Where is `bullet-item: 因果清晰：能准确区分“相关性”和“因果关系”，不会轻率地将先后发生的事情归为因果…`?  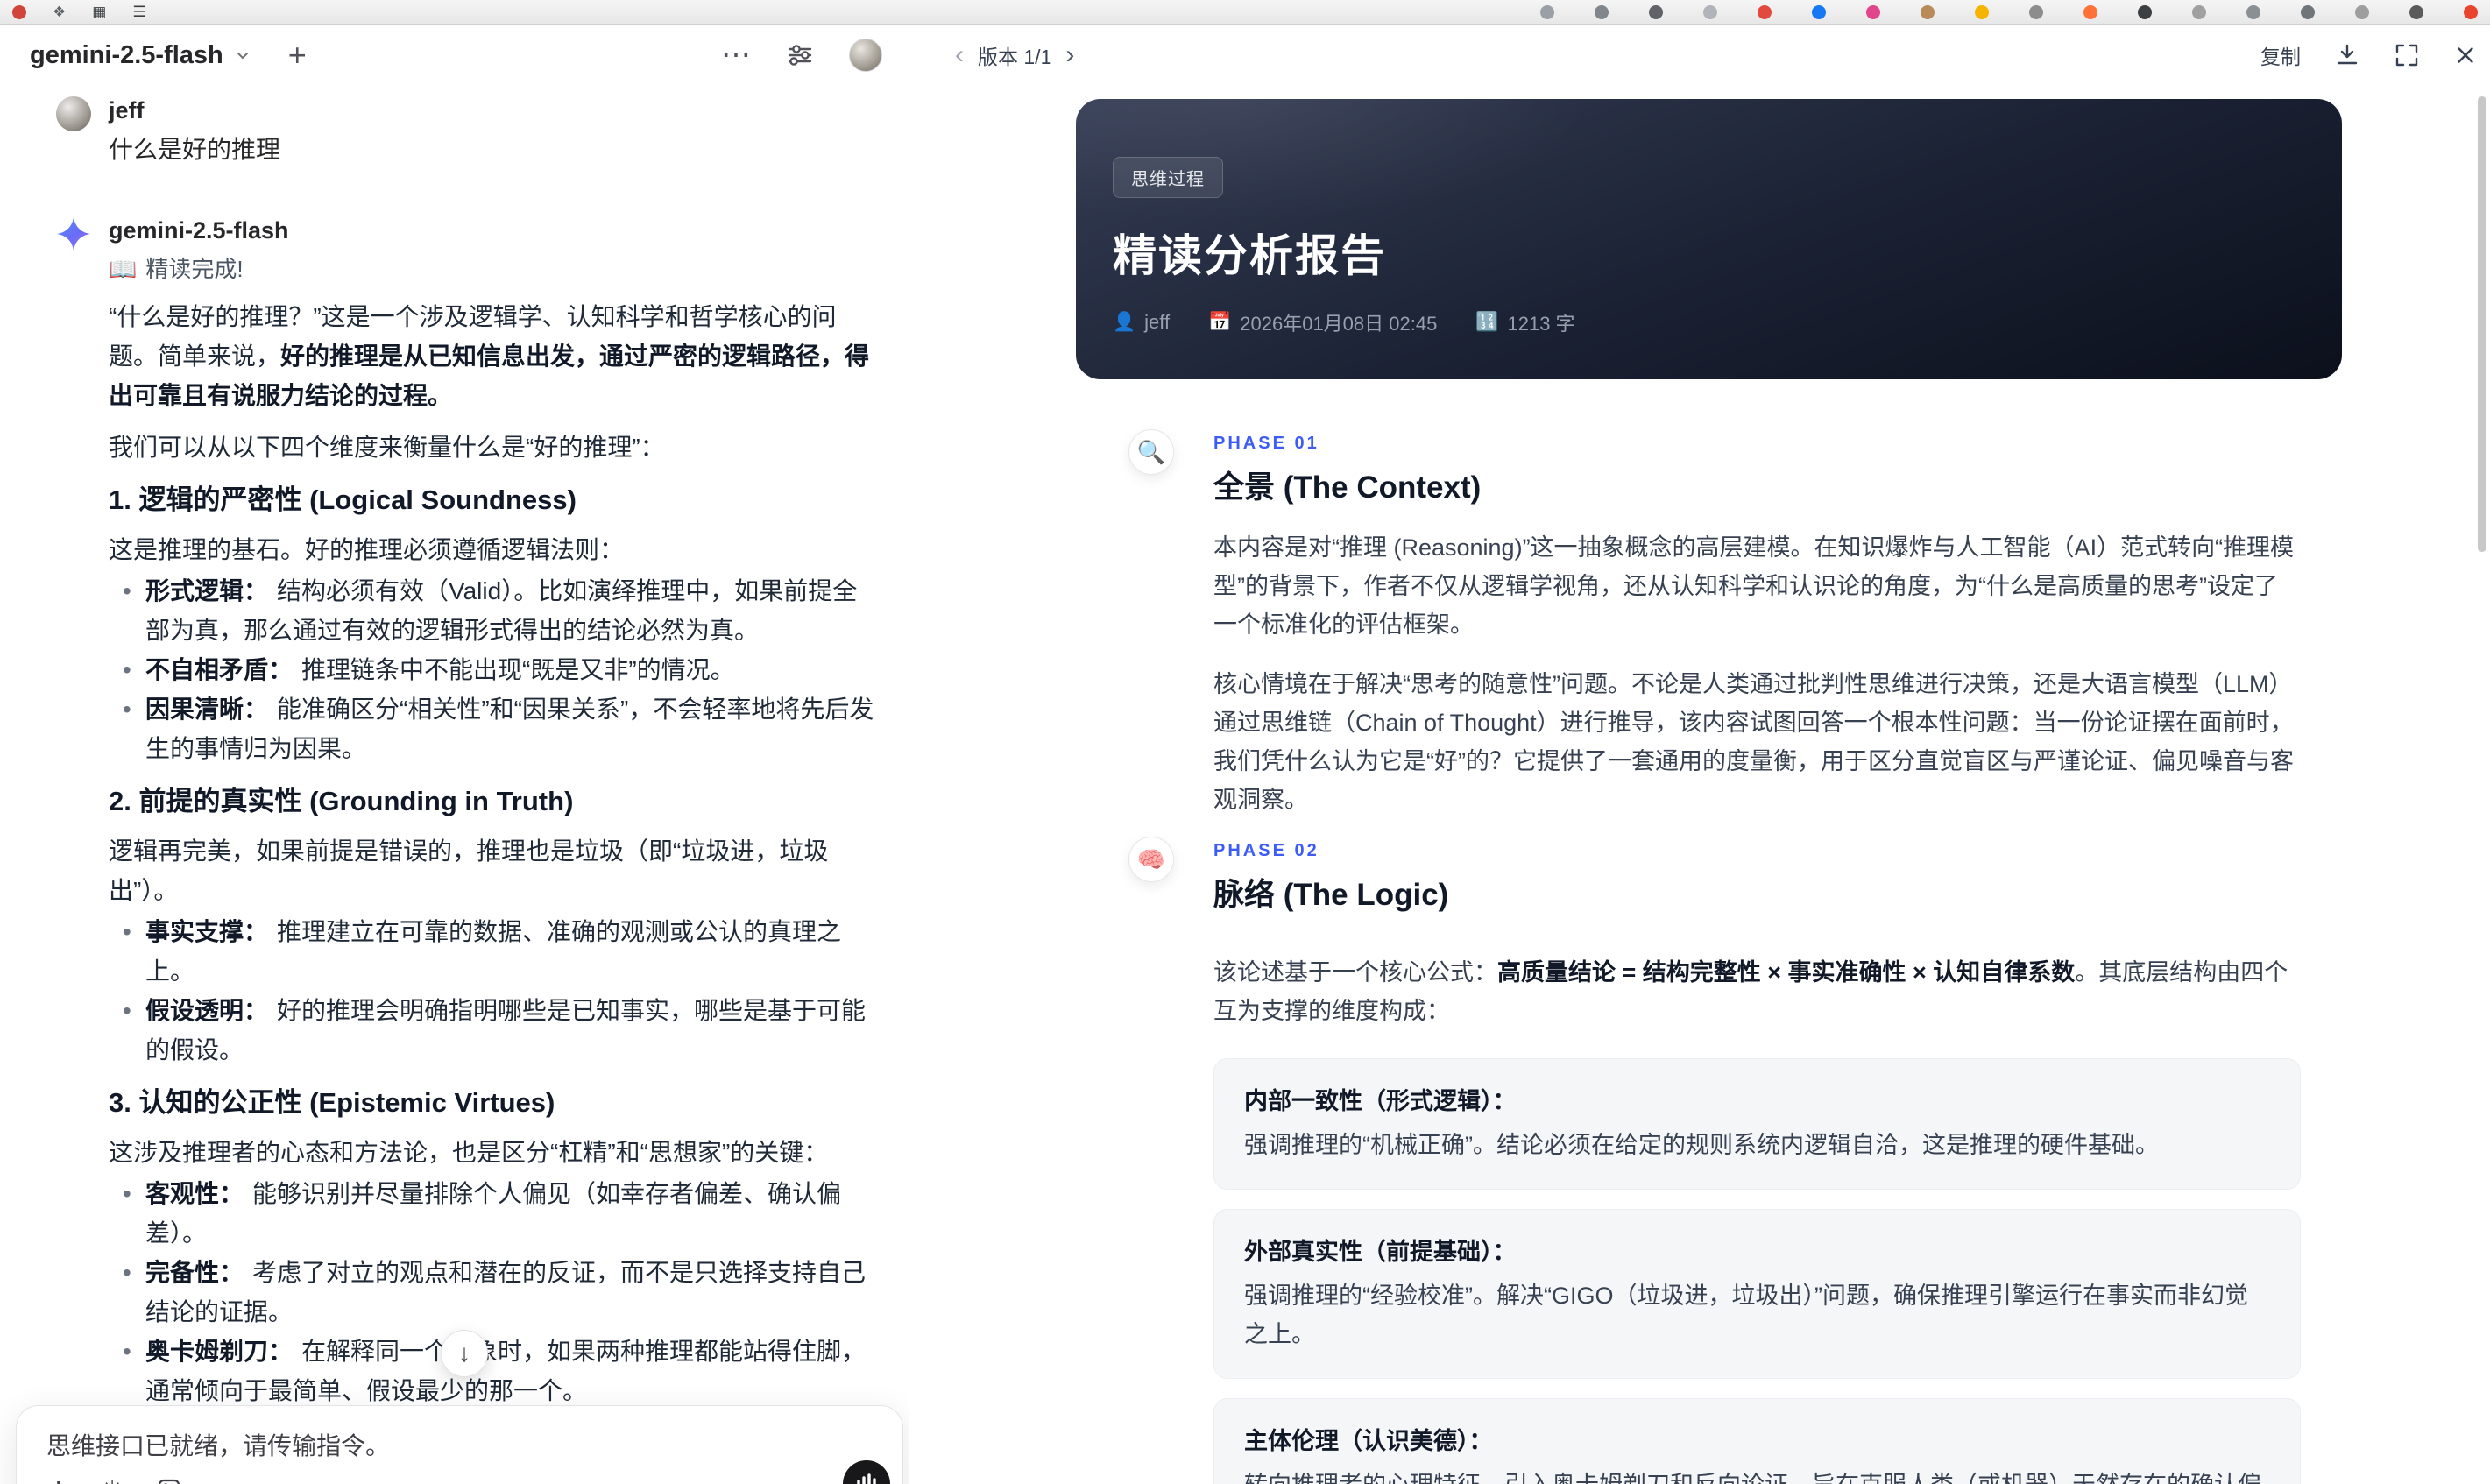 bullet-item: 因果清晰：能准确区分“相关性”和“因果关系”，不会轻率地将先后发生的事情归为因果… is located at coordinates (494, 728).